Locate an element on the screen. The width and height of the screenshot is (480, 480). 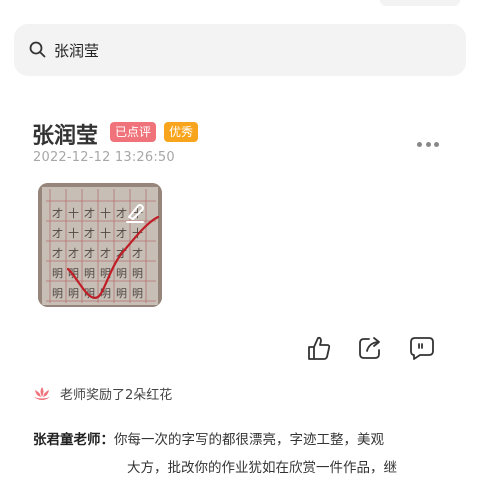
search-bar: 张润莹 is located at coordinates (240, 50).